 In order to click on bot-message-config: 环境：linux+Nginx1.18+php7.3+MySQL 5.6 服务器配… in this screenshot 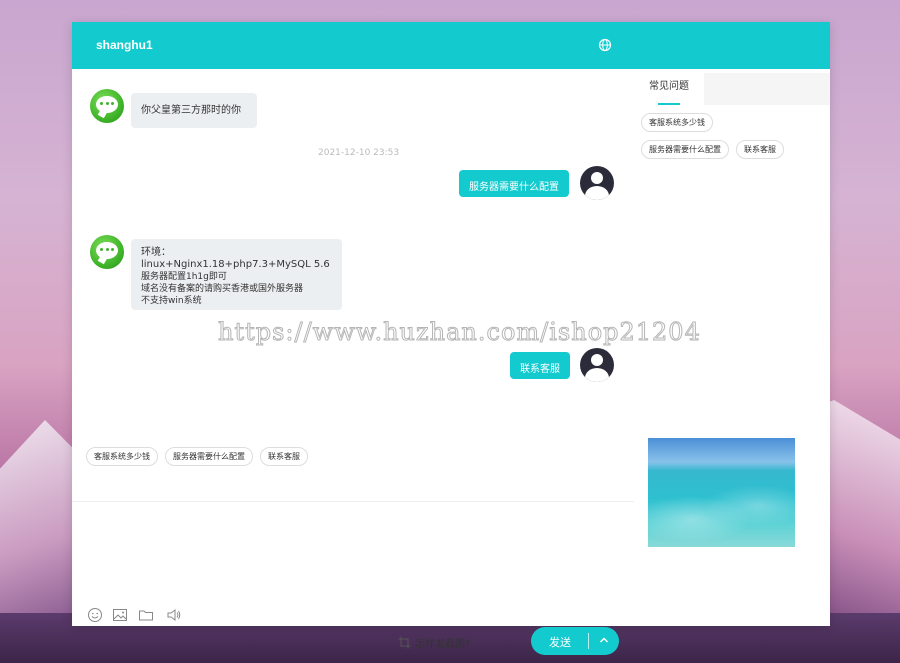, I will do `click(236, 274)`.